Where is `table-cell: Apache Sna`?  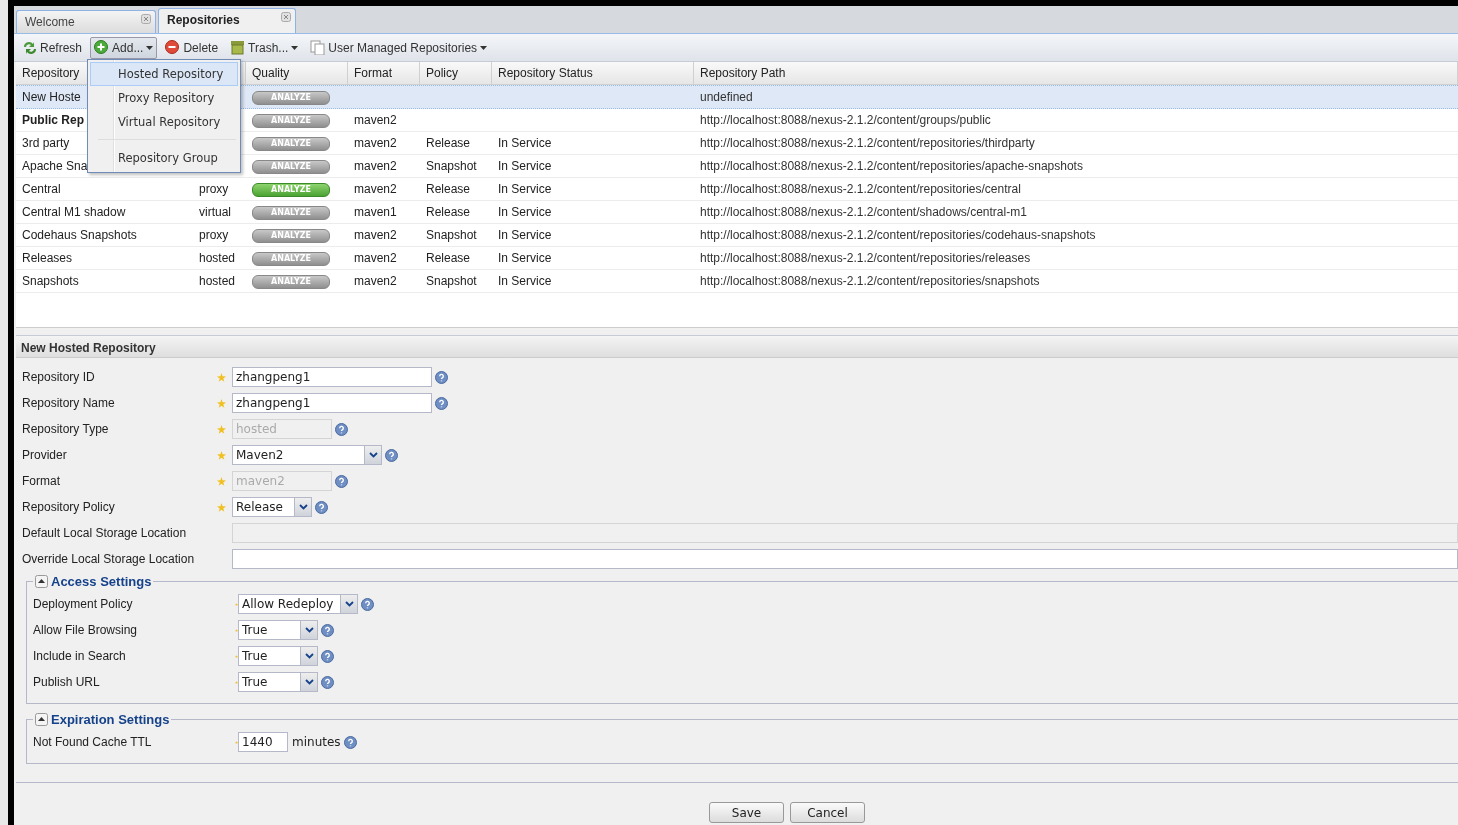 table-cell: Apache Sna is located at coordinates (55, 166).